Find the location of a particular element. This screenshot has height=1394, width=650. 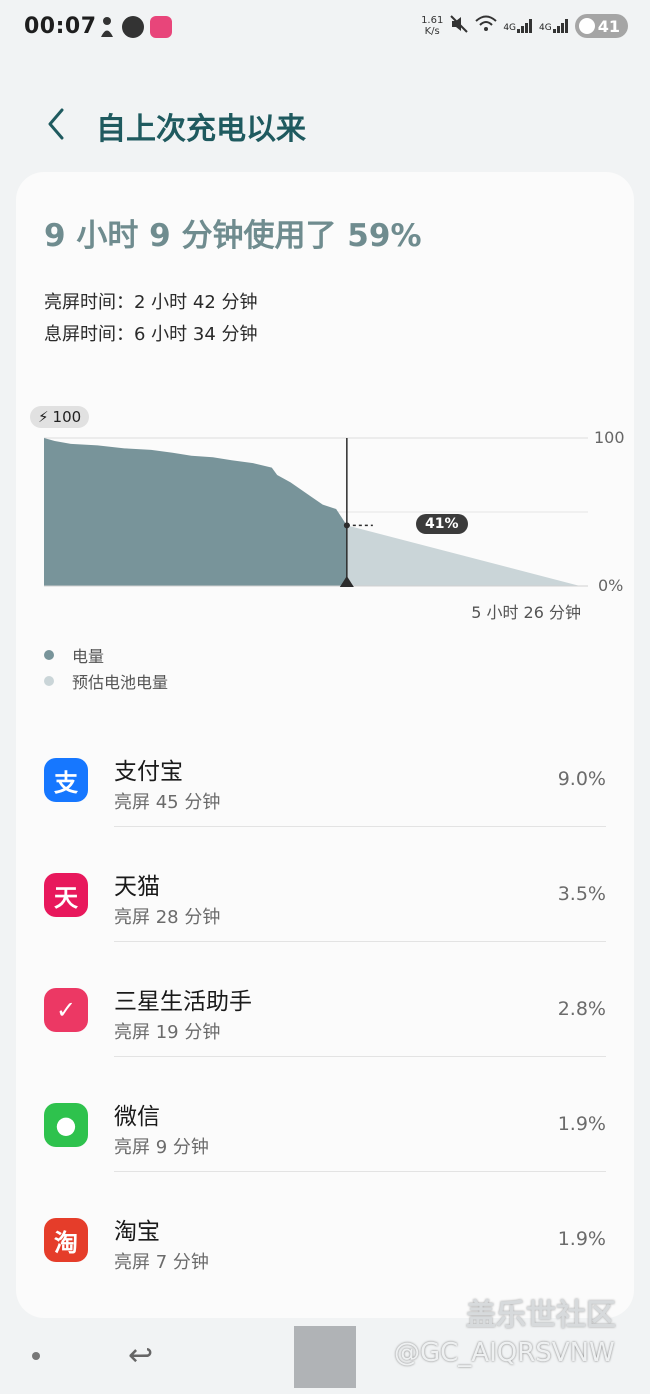

charge-start-label: 100 is located at coordinates (67, 417).